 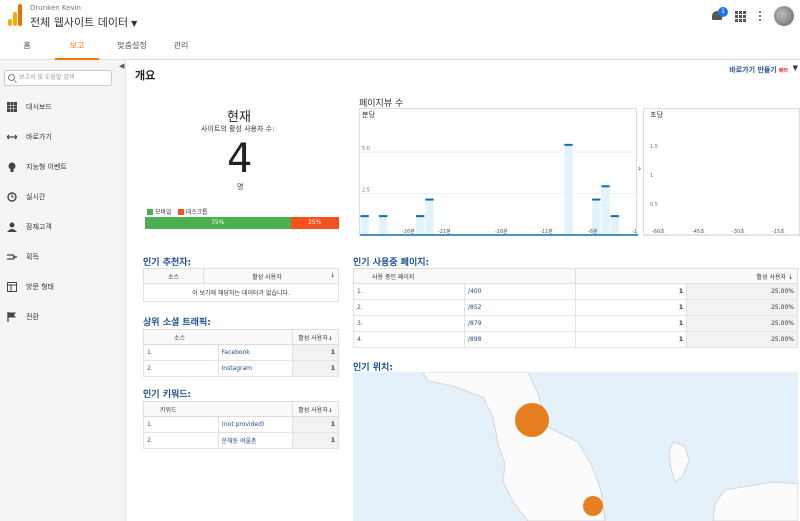 I want to click on sidebar-item-dashboard: 대시보드, so click(x=63, y=107).